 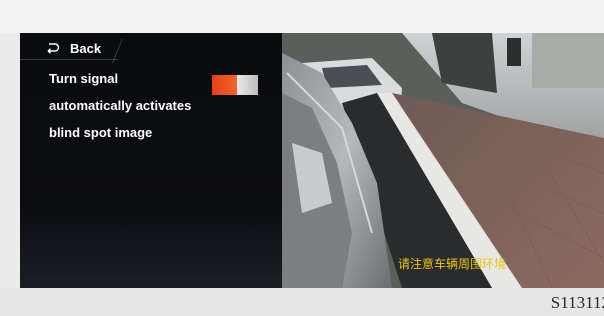 What do you see at coordinates (577, 302) in the screenshot?
I see `figure-id: S113112` at bounding box center [577, 302].